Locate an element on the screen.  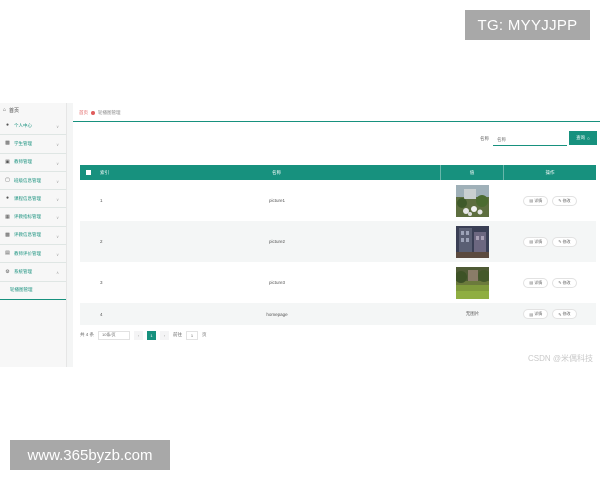
sidebar-item-label: 评教信息管理 is located at coordinates (27, 235).